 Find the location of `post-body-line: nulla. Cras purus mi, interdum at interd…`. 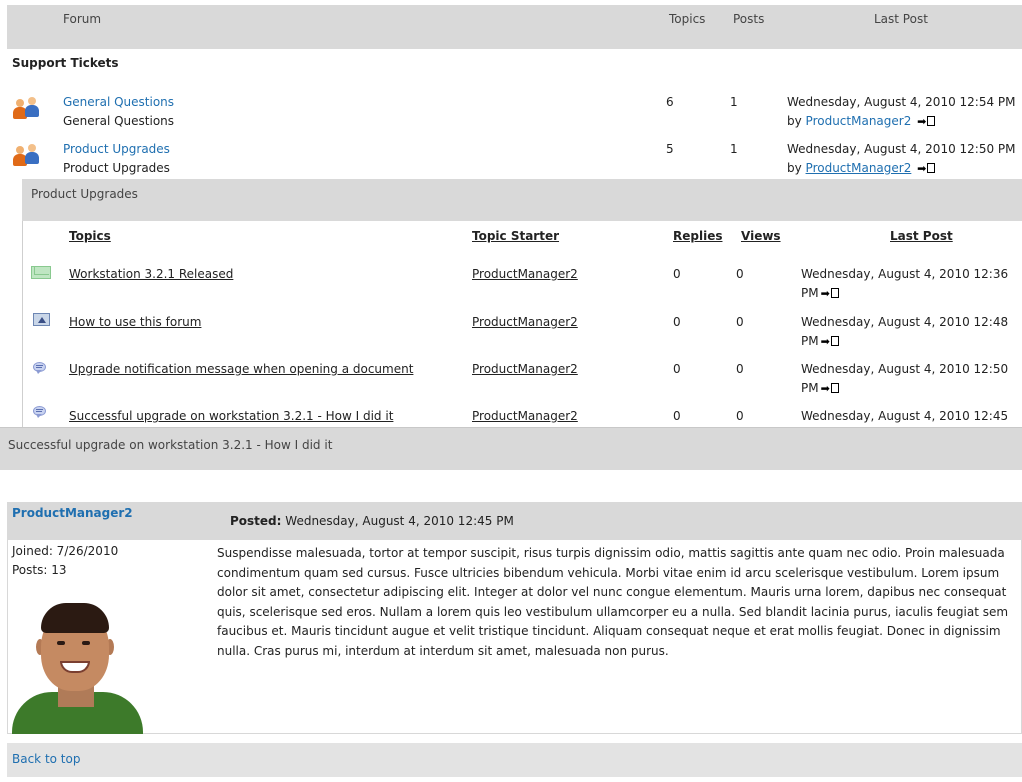

post-body-line: nulla. Cras purus mi, interdum at interd… is located at coordinates (443, 650).